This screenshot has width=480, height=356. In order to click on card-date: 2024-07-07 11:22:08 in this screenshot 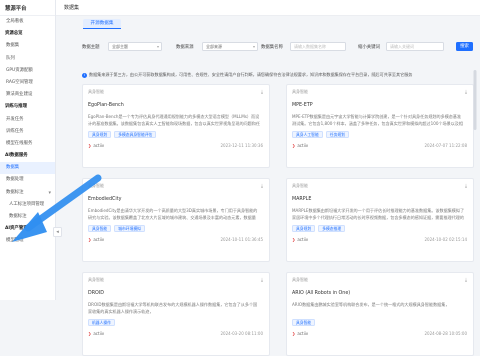, I will do `click(445, 145)`.